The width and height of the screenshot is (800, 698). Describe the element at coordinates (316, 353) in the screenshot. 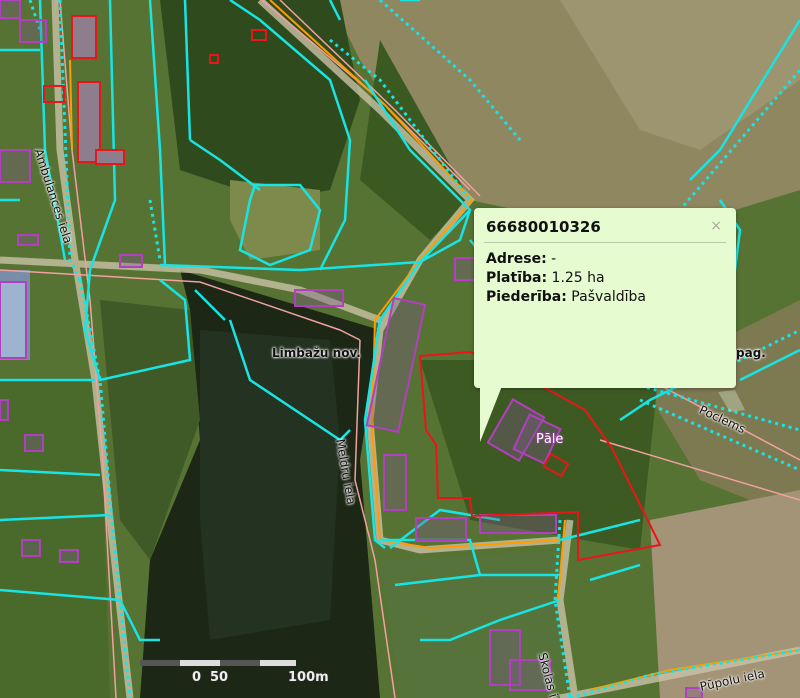

I see `municipality-label: Limbažu nov.` at that location.